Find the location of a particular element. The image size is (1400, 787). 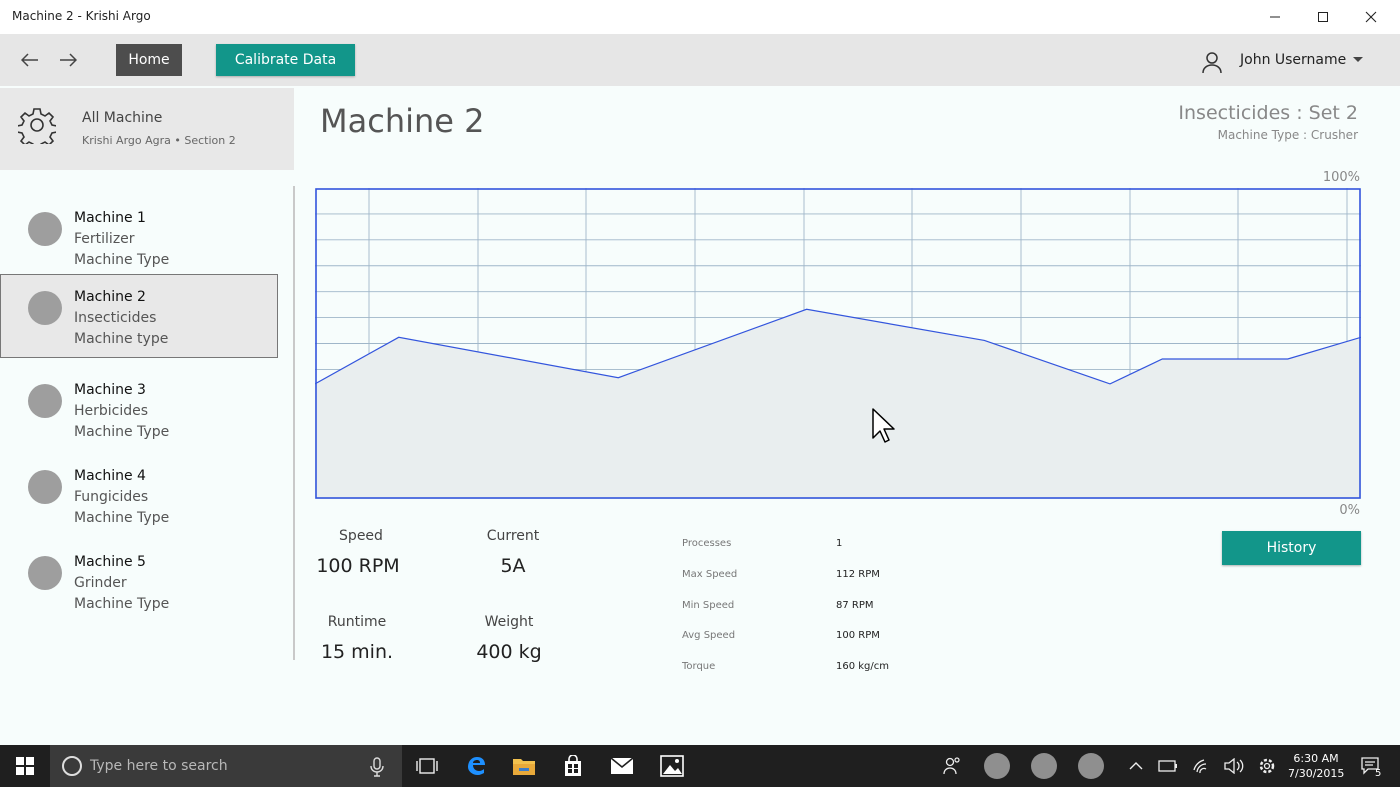

machine-category: Insecticides is located at coordinates (115, 318).